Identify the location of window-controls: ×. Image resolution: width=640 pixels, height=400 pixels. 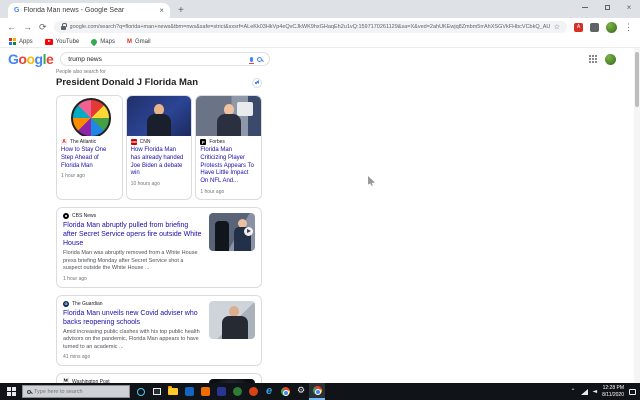
(607, 7).